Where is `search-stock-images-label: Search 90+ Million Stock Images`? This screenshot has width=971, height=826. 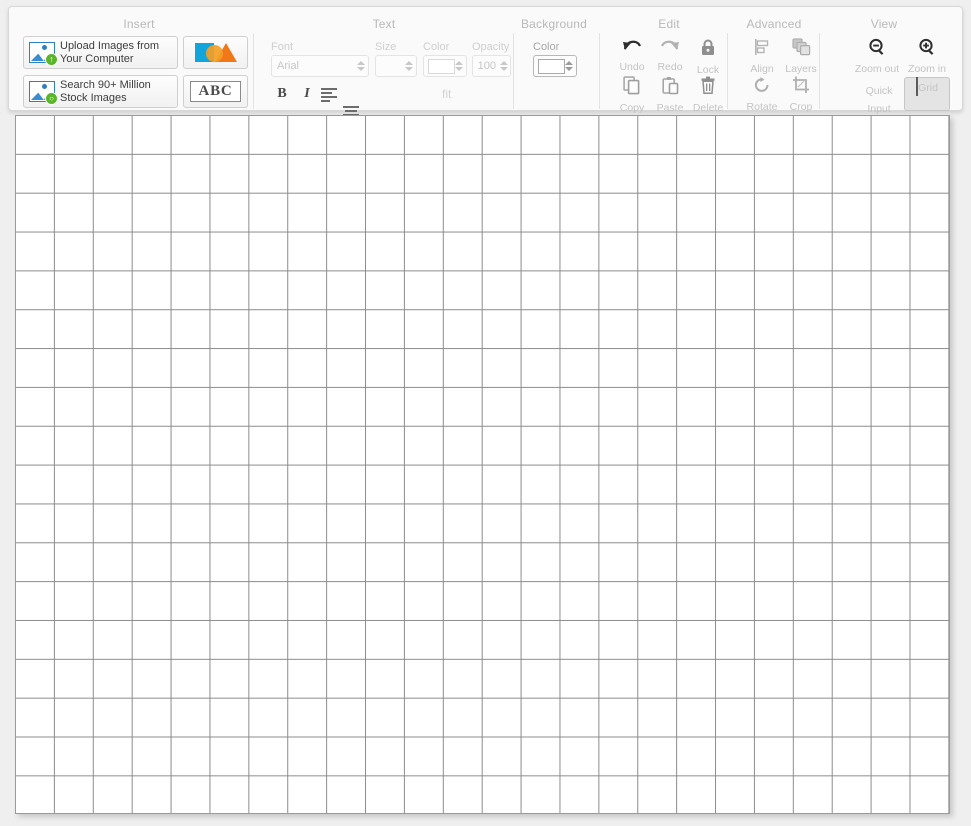
search-stock-images-label: Search 90+ Million Stock Images is located at coordinates (105, 91).